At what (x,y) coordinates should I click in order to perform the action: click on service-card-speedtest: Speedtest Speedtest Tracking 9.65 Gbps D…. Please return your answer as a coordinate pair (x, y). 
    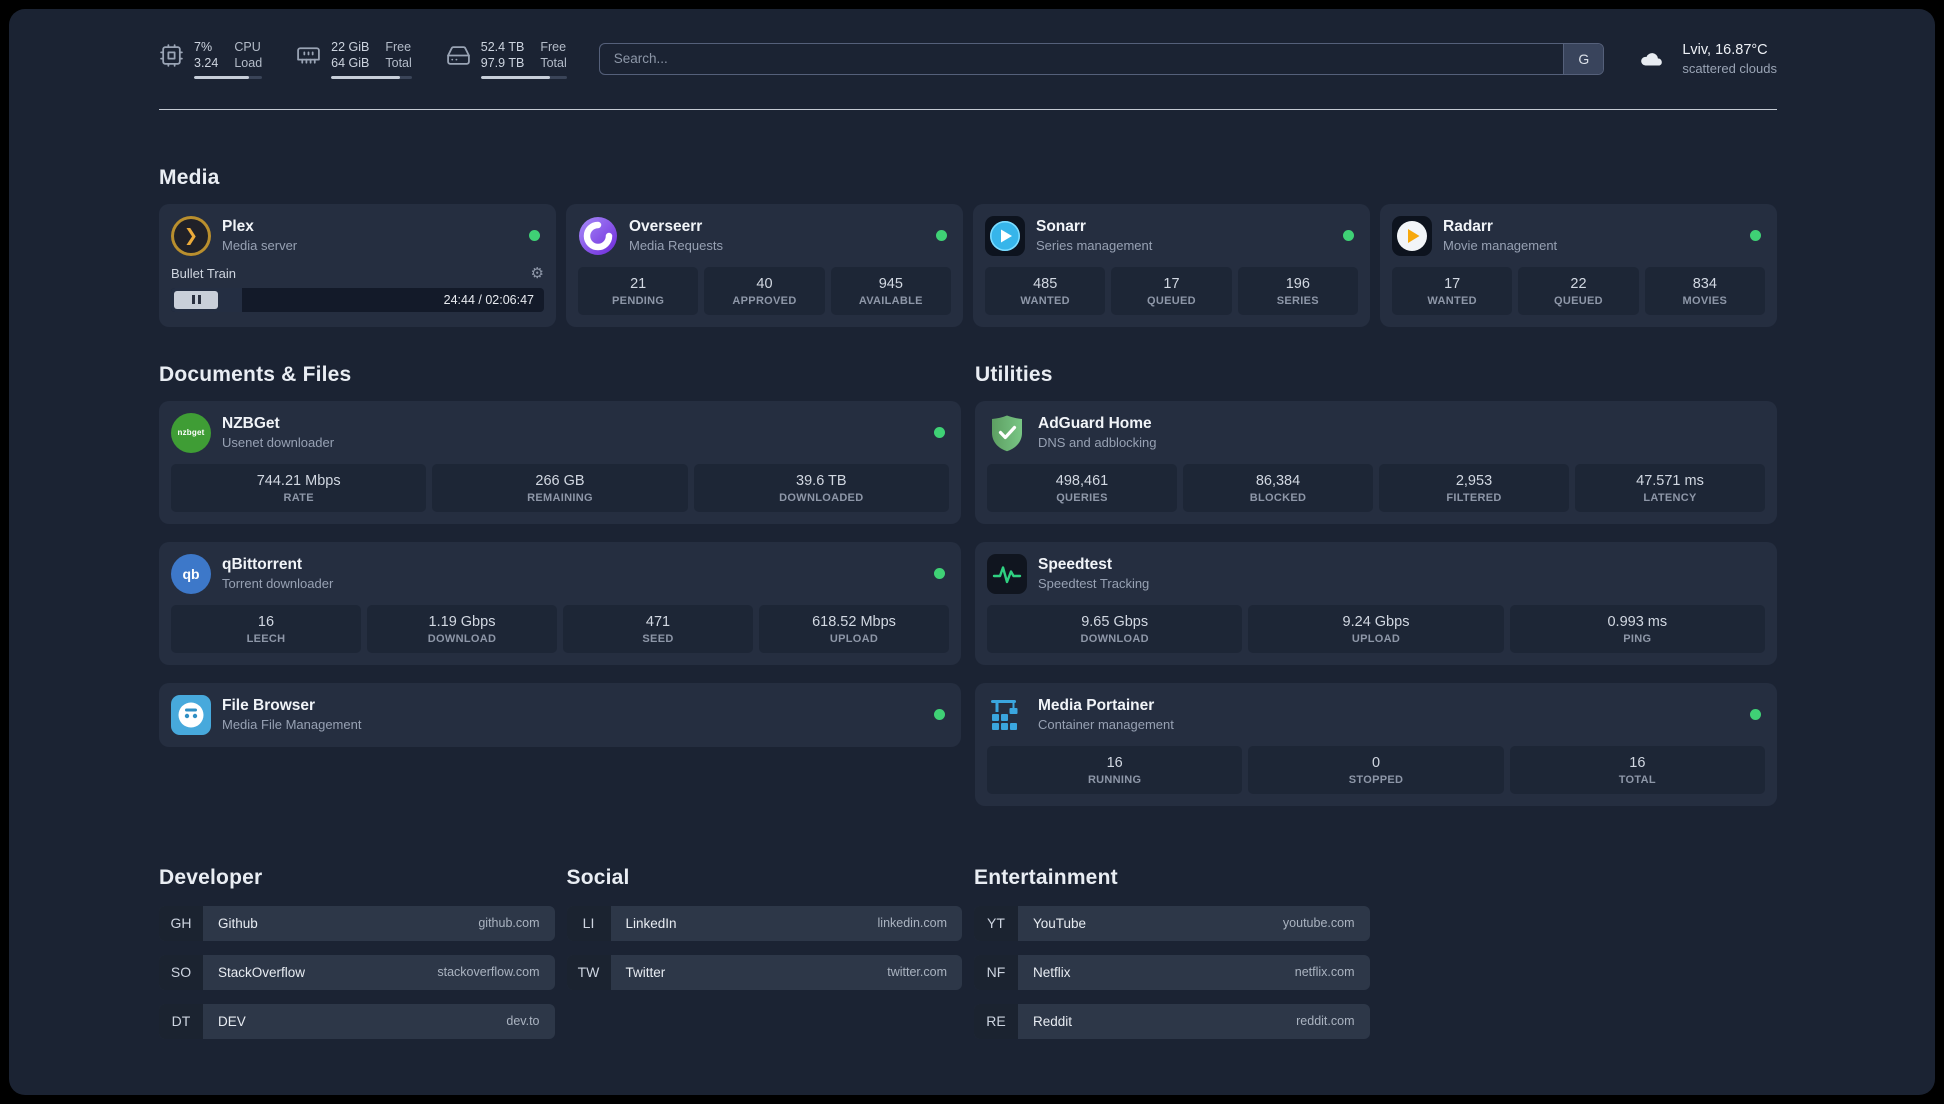
    Looking at the image, I should click on (1376, 603).